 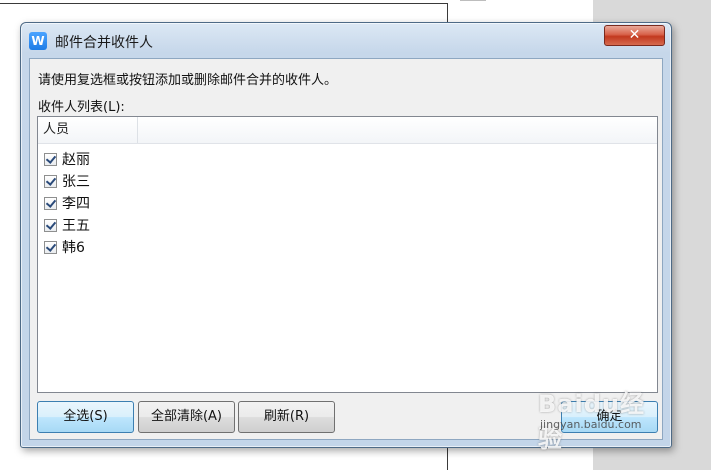 What do you see at coordinates (186, 417) in the screenshot?
I see `clear-all-button: 全部清除(A)` at bounding box center [186, 417].